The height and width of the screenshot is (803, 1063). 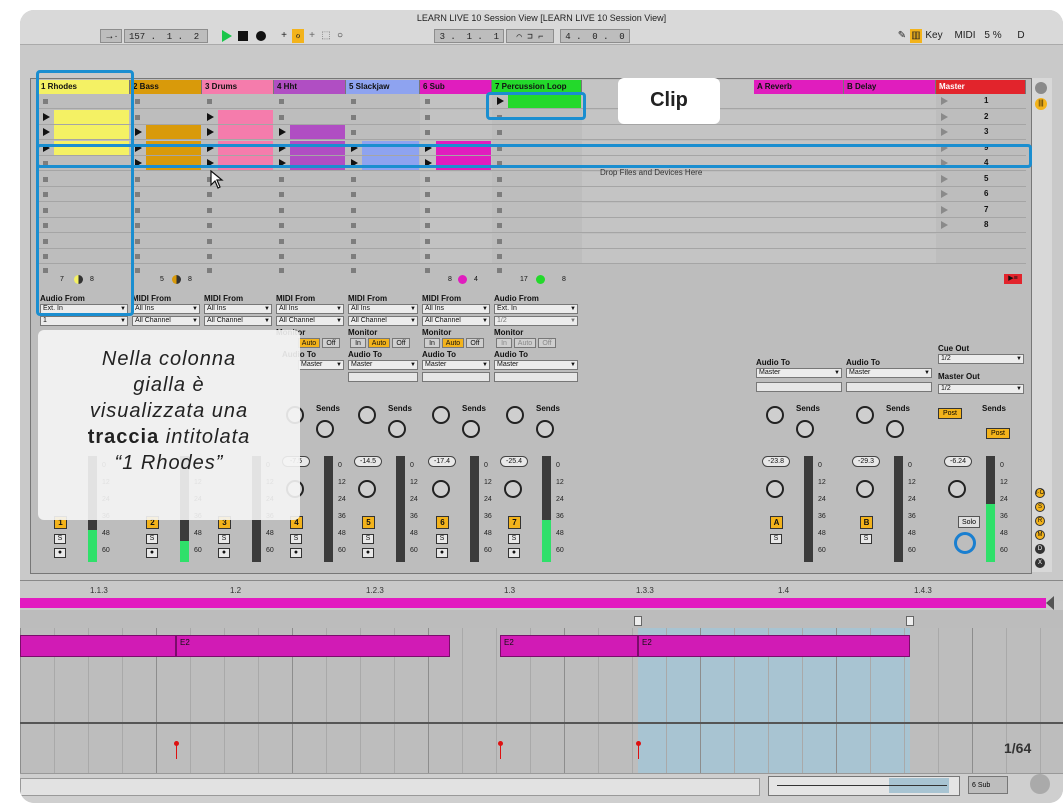 I want to click on clip-launch-icon, so click(x=282, y=132).